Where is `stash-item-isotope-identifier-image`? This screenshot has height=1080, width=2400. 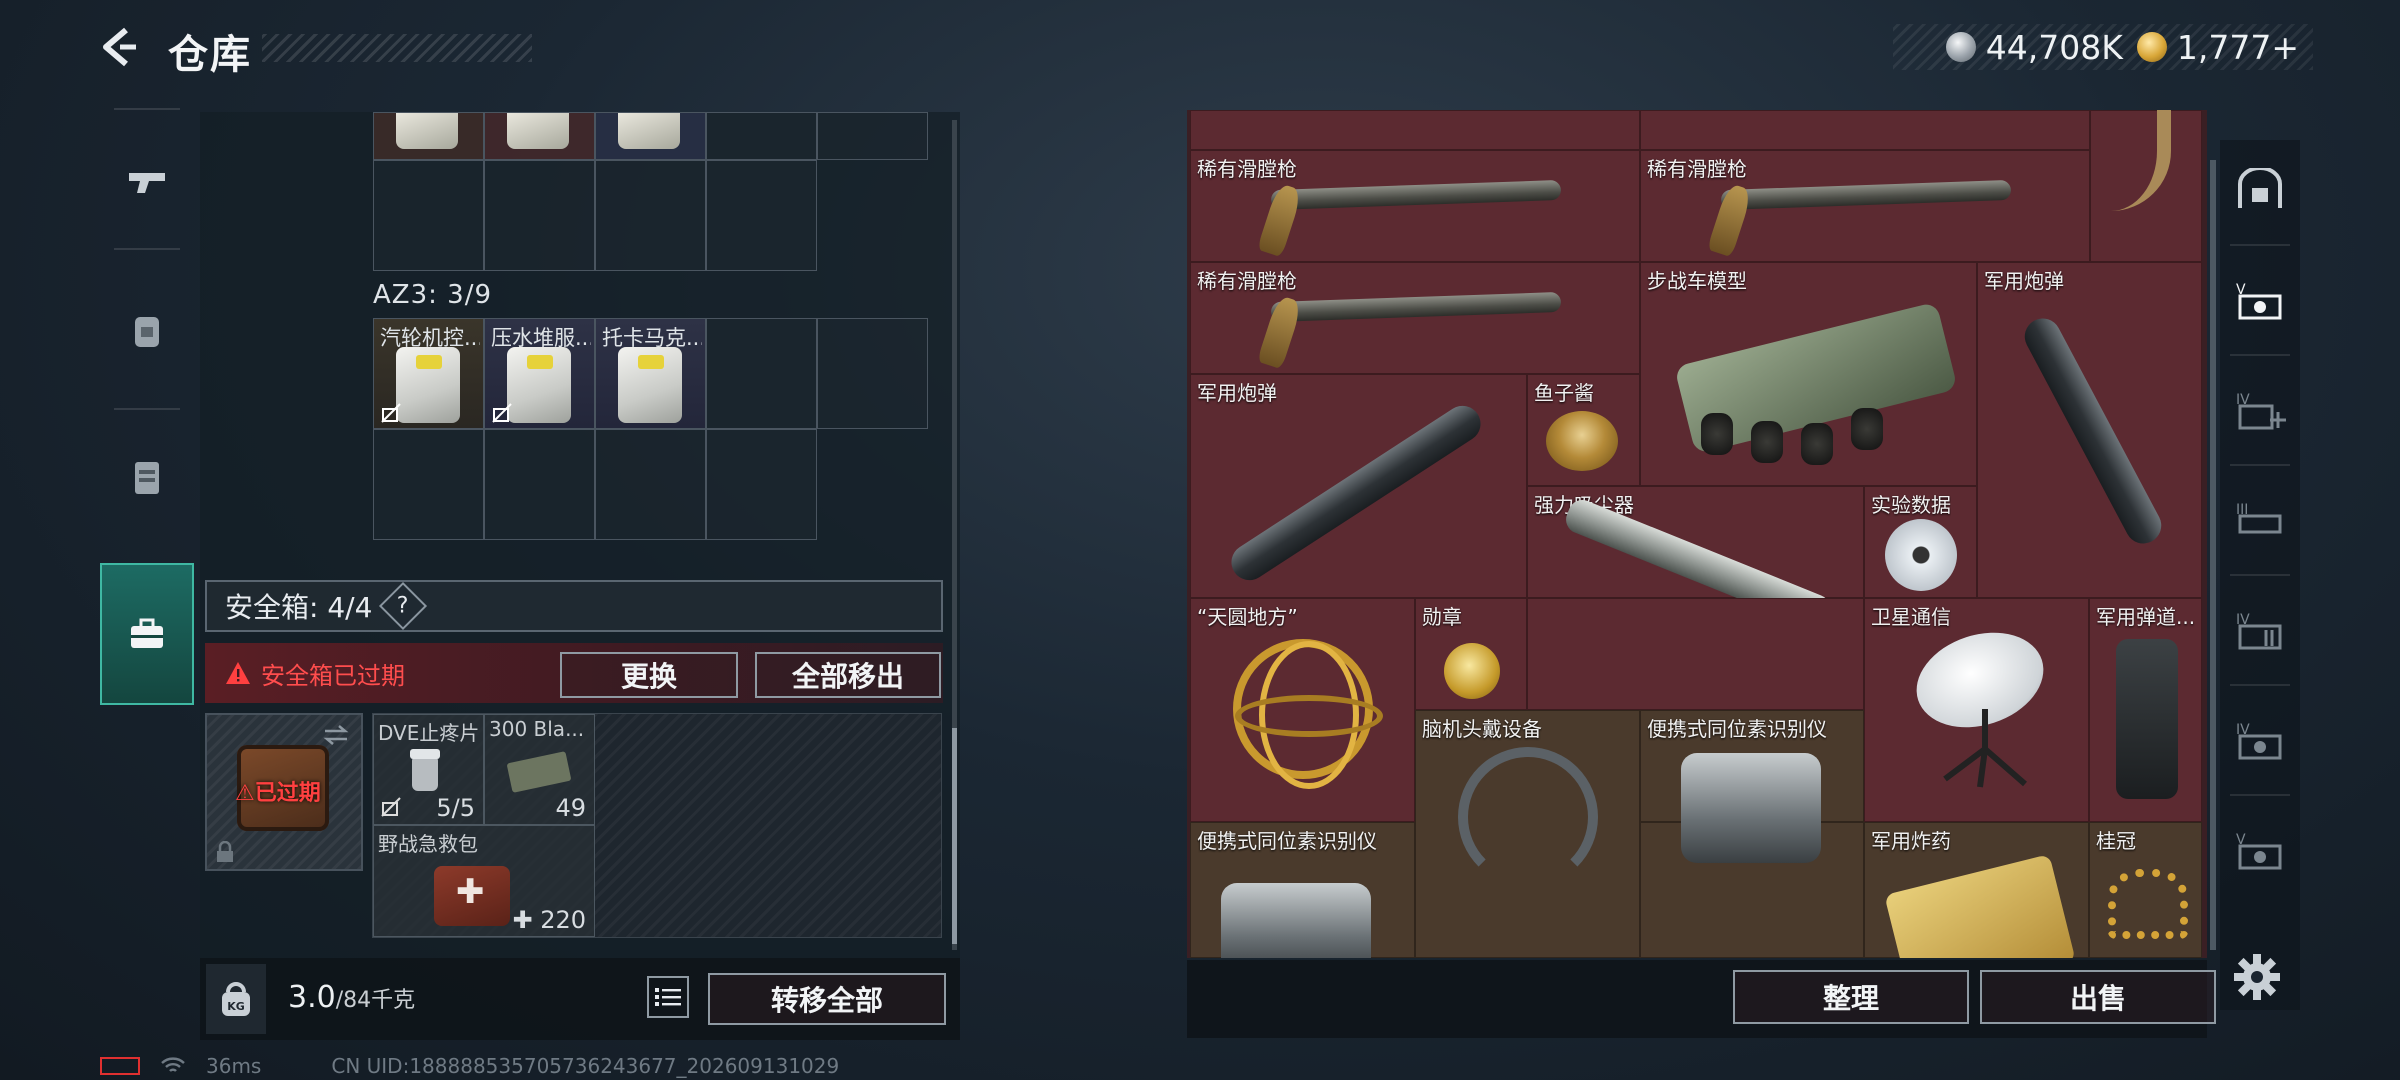 stash-item-isotope-identifier-image is located at coordinates (1752, 855).